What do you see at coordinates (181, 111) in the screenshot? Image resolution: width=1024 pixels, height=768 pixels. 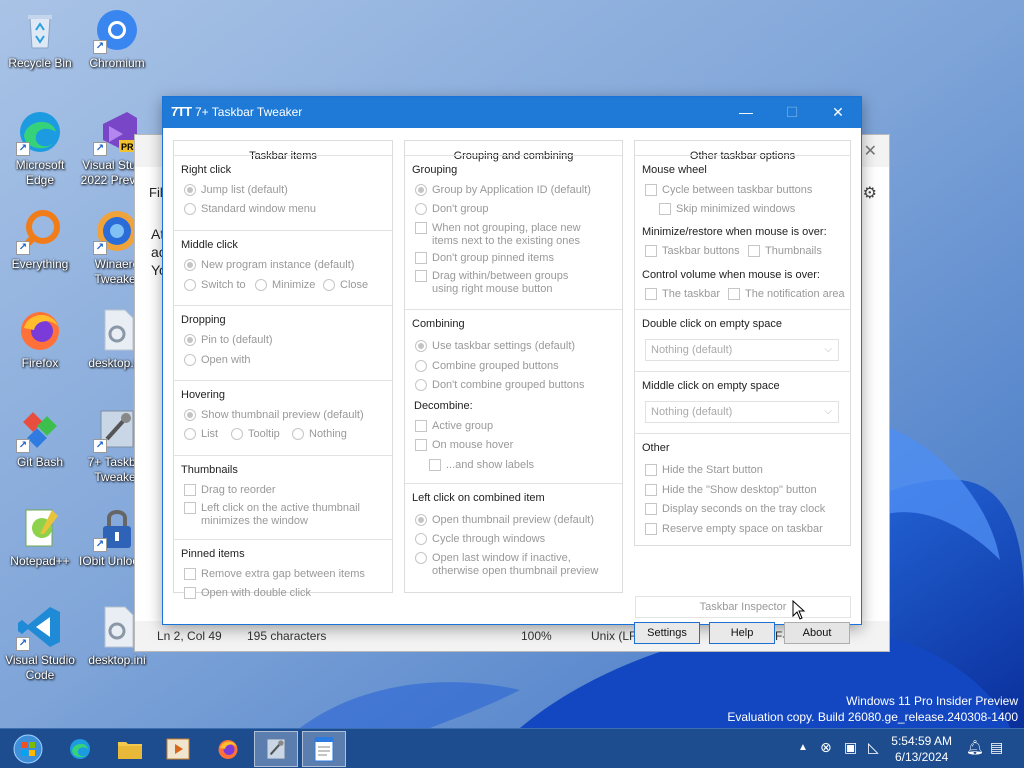 I see `app-icon: 7TT` at bounding box center [181, 111].